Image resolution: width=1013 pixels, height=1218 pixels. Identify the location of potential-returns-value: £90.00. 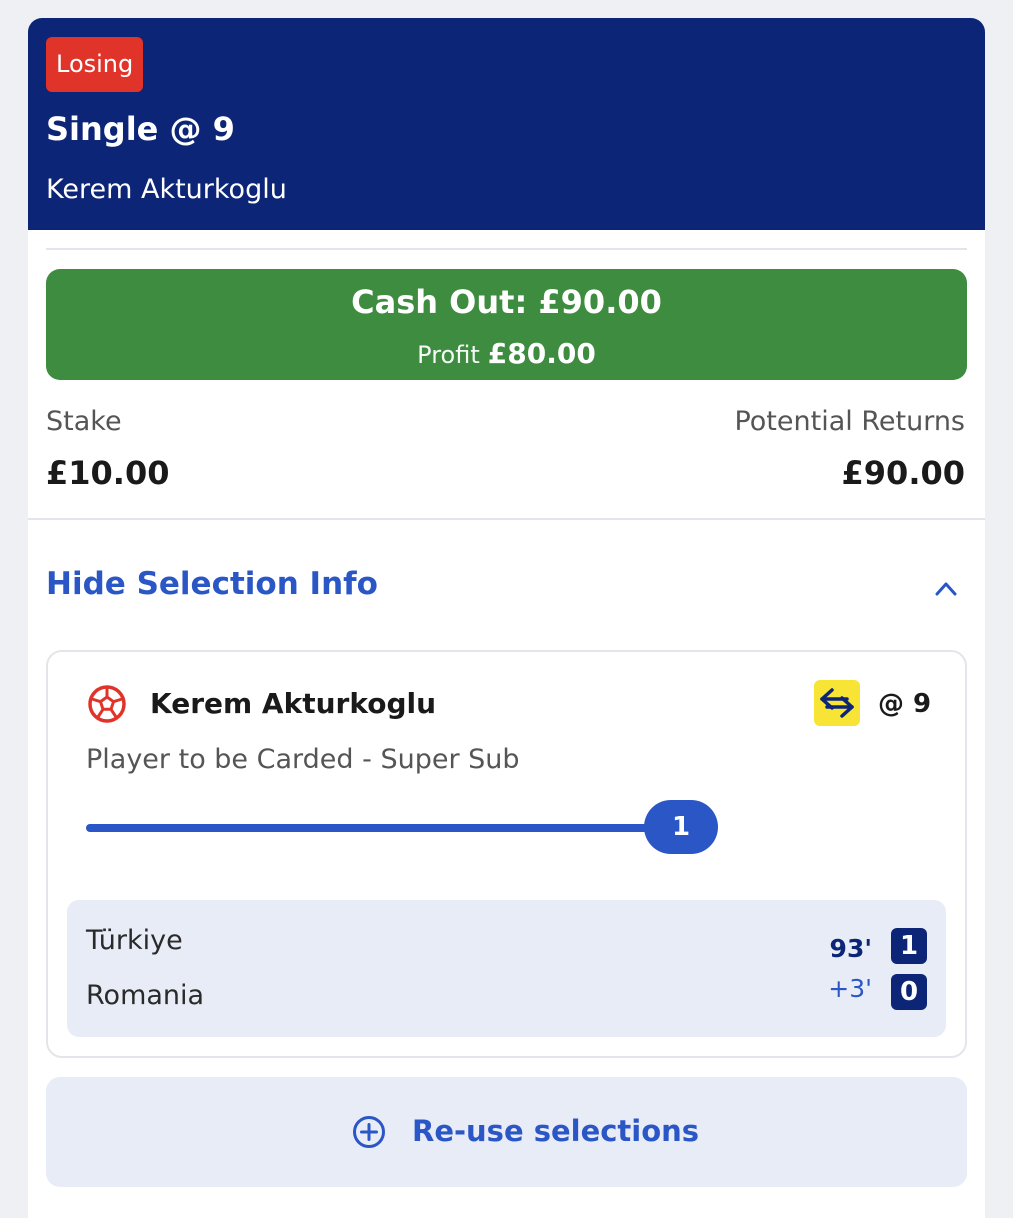
(903, 473).